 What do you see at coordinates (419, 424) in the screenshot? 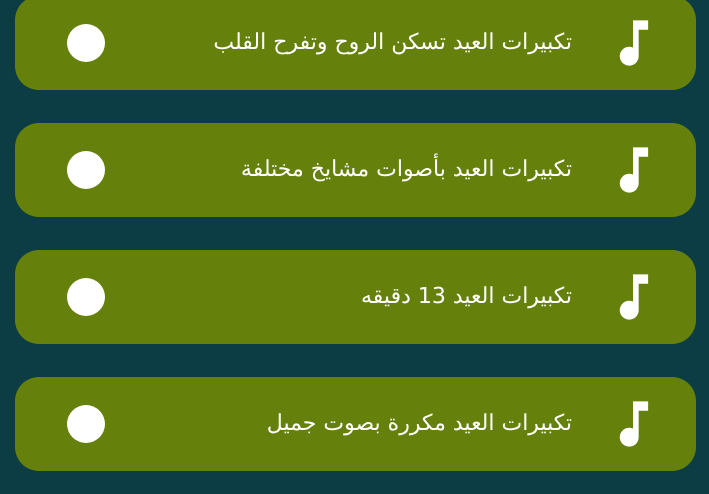
I see `track-title: تكبيرات العيد مكررة بصوت جميل` at bounding box center [419, 424].